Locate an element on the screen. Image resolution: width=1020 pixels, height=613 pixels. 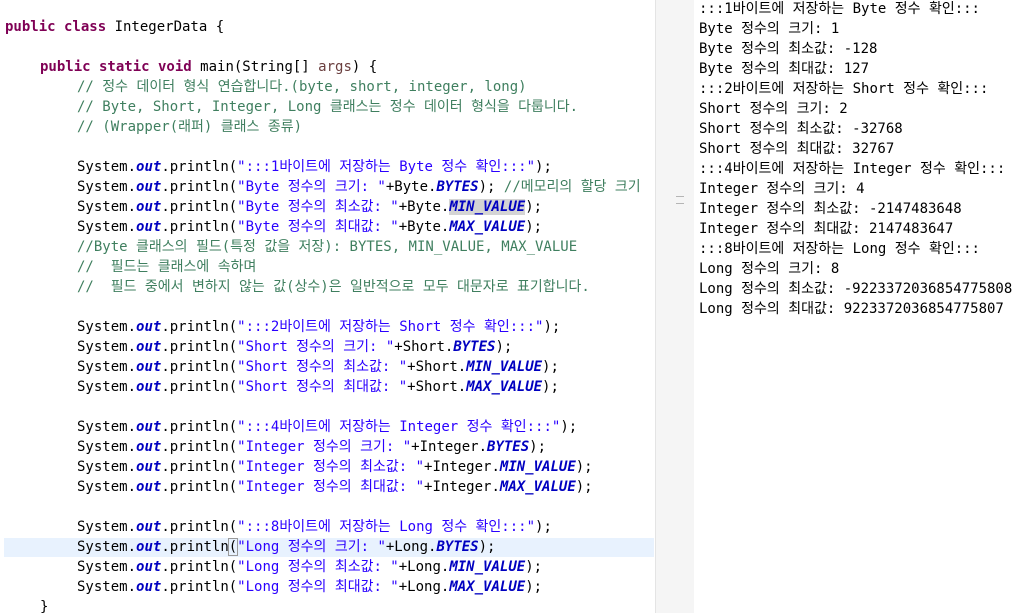
console-line: Integer 정수의 최대값: 2147483647 is located at coordinates (826, 229).